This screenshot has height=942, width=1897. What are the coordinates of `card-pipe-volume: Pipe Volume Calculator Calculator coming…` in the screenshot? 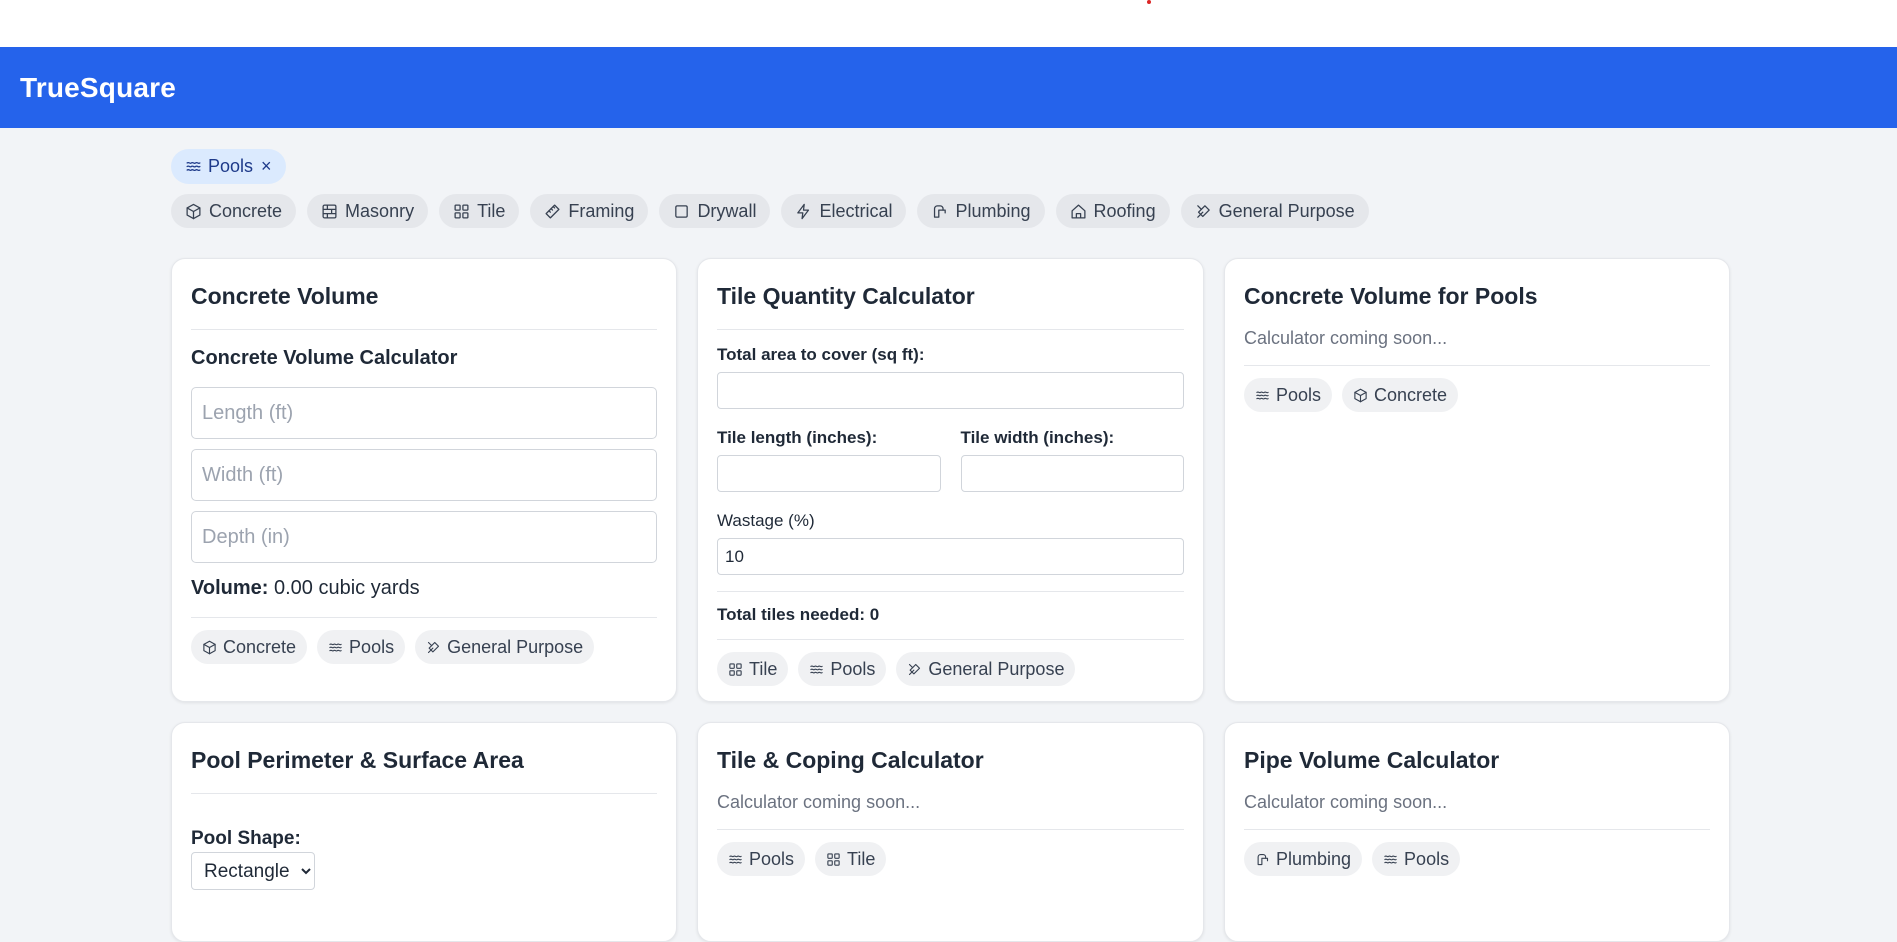 It's located at (1477, 832).